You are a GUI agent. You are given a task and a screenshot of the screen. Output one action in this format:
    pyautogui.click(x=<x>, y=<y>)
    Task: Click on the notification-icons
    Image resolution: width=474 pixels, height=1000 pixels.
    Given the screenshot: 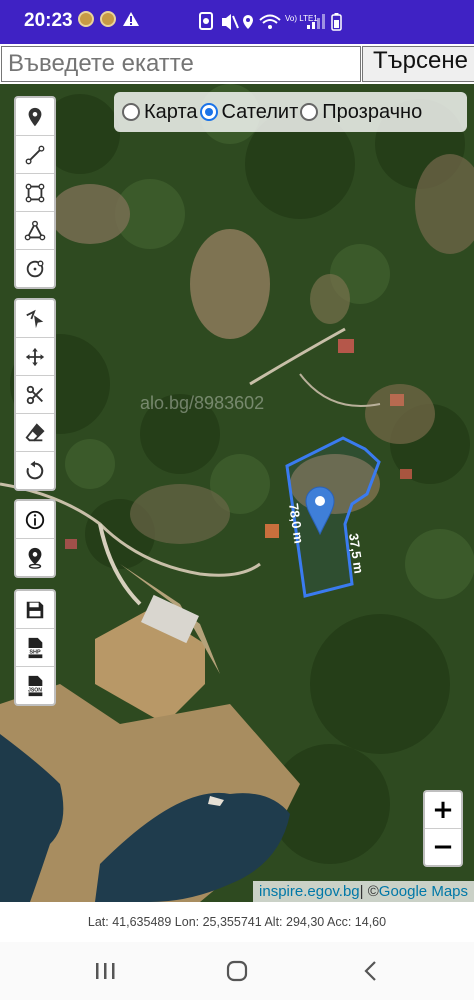 What is the action you would take?
    pyautogui.click(x=109, y=19)
    